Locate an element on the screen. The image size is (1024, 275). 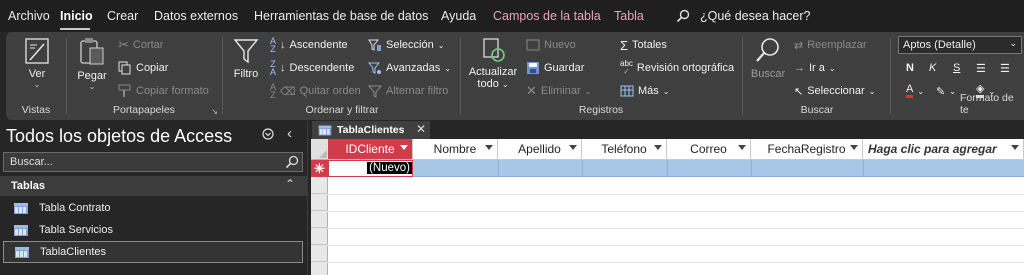
cut-button: ✂ Cortar is located at coordinates (140, 45).